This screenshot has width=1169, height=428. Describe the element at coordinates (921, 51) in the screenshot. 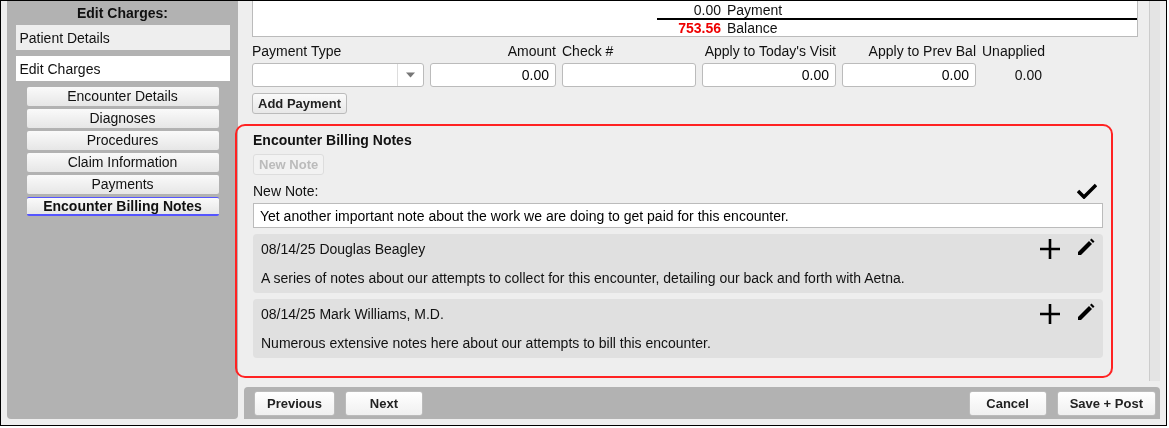

I see `field-label: Apply to Prev Bal` at that location.